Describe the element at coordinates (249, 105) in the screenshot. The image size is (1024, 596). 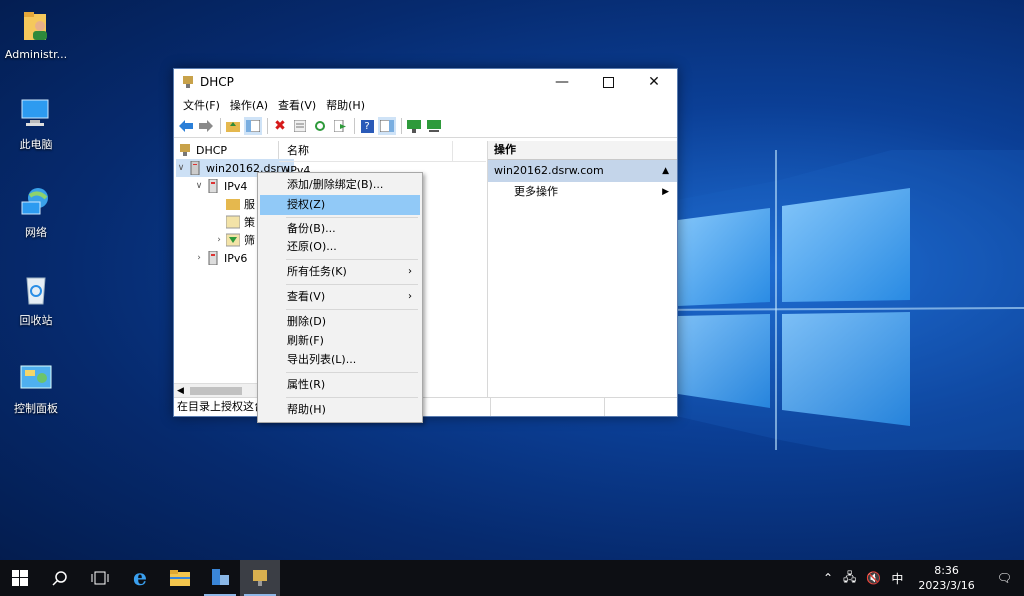
I see `menu-action: 操作(A)` at that location.